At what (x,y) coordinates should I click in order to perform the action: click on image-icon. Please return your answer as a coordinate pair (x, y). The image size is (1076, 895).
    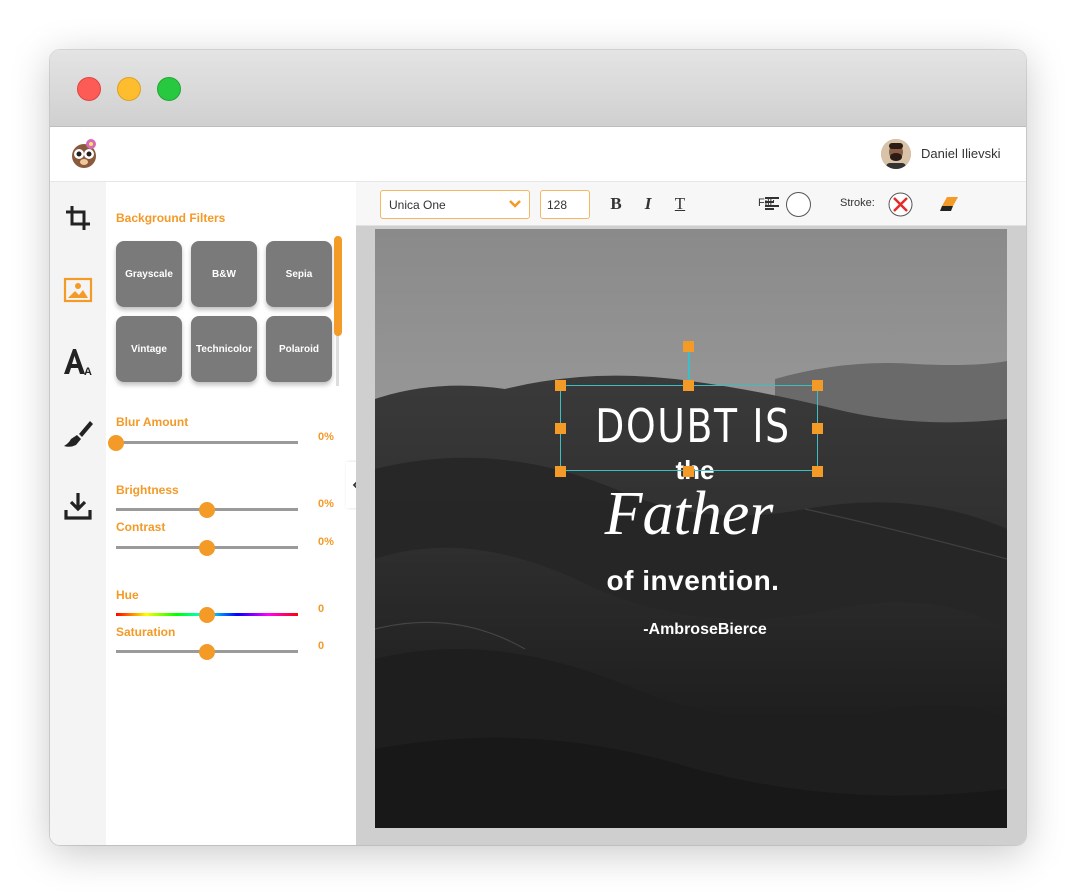
    Looking at the image, I should click on (78, 290).